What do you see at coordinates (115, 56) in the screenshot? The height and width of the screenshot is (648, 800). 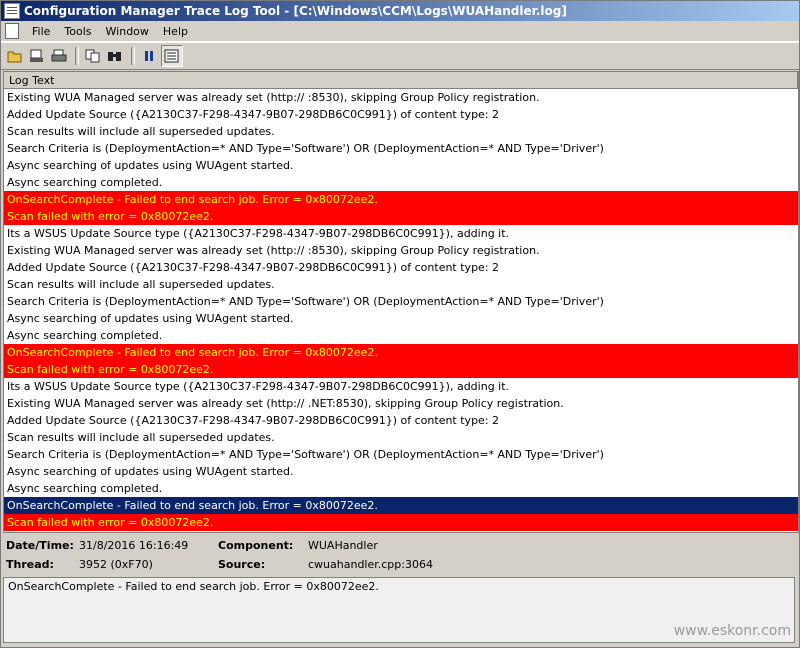 I see `find-icon` at bounding box center [115, 56].